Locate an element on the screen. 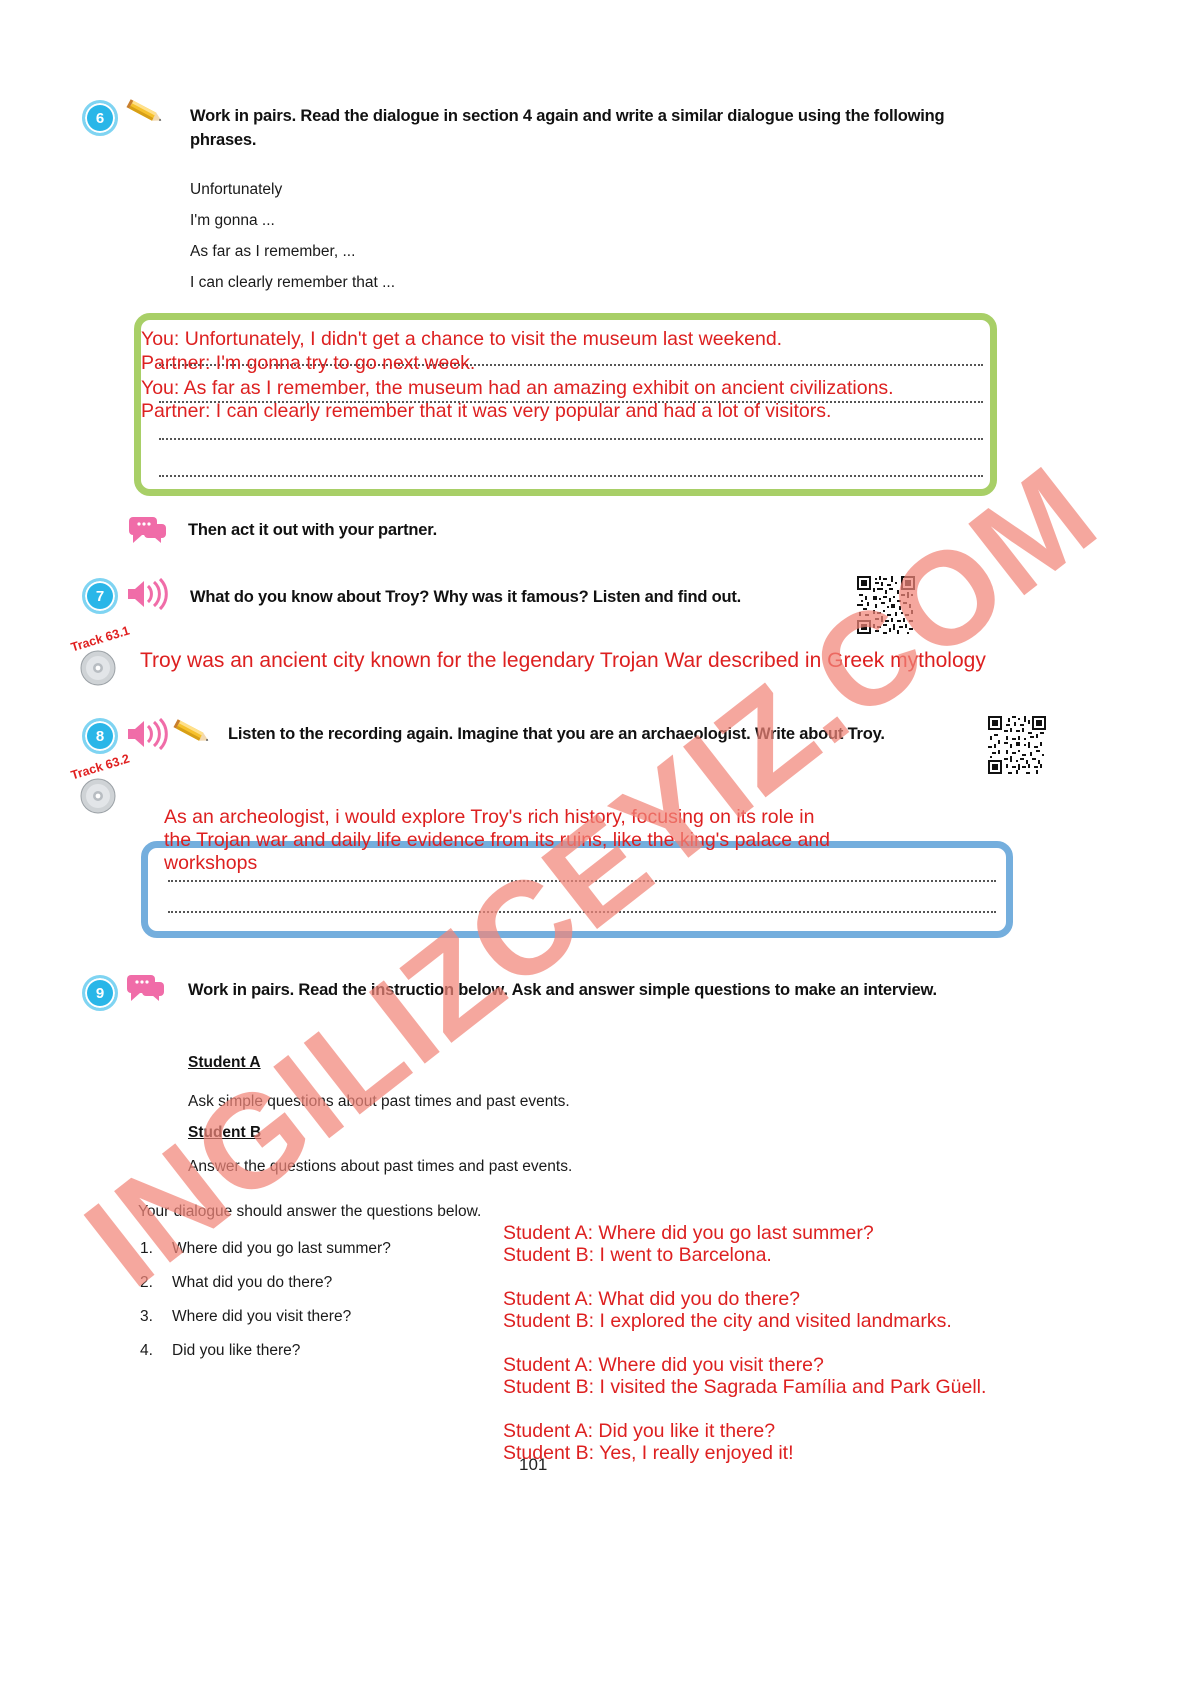 The width and height of the screenshot is (1182, 1684). student-b-heading: Student B is located at coordinates (225, 1132).